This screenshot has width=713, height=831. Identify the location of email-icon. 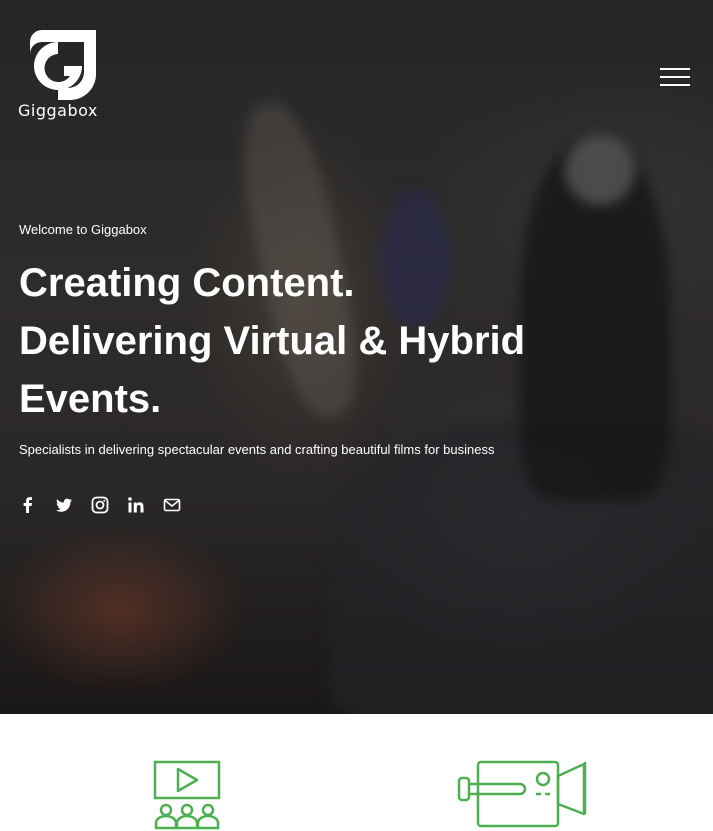
(172, 505).